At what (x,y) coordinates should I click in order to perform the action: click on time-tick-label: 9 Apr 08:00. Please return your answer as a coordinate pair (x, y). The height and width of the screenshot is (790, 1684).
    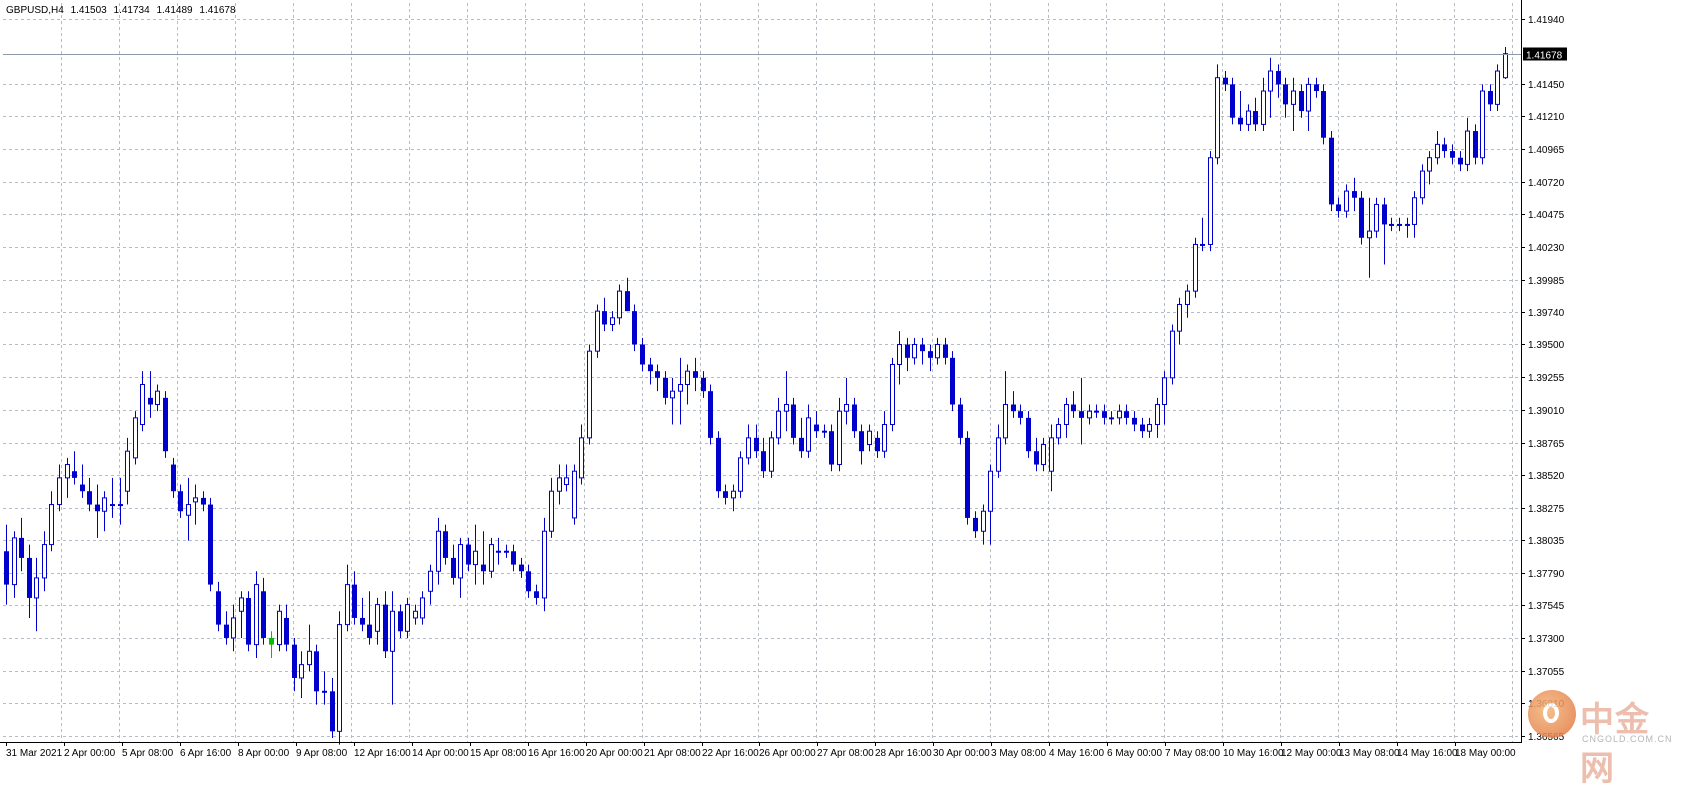
    Looking at the image, I should click on (322, 753).